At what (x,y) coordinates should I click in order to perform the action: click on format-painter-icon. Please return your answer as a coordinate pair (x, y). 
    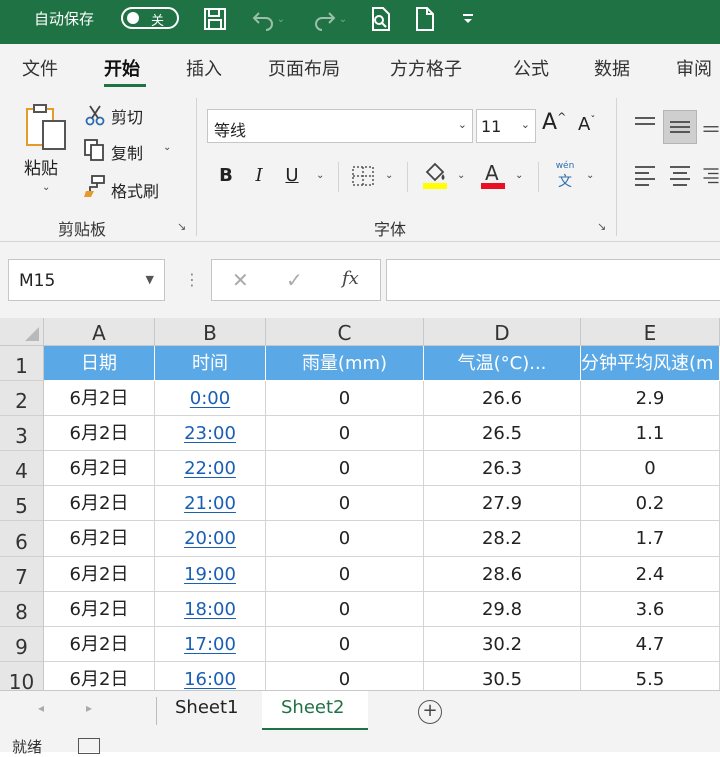
    Looking at the image, I should click on (94, 186).